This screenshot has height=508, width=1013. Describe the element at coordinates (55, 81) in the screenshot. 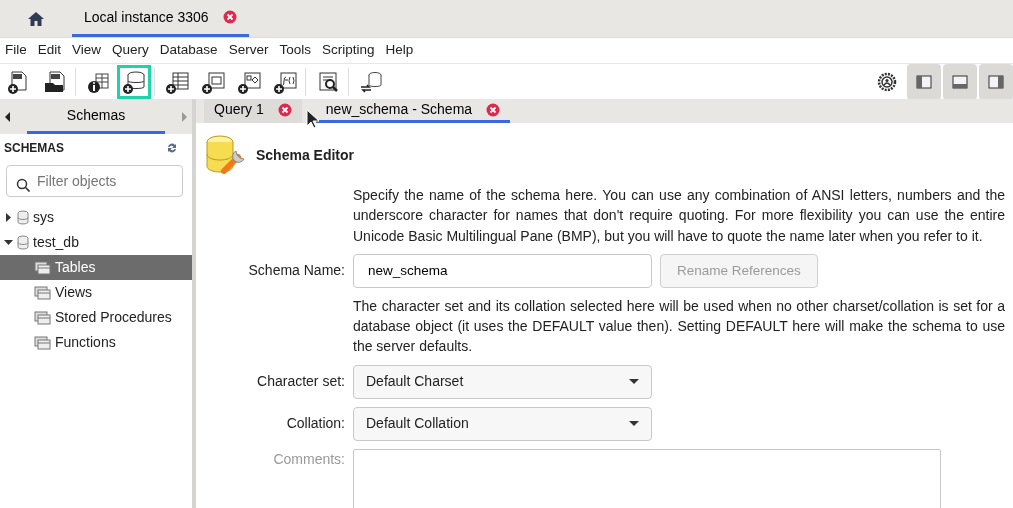

I see `sql-file-icon` at that location.